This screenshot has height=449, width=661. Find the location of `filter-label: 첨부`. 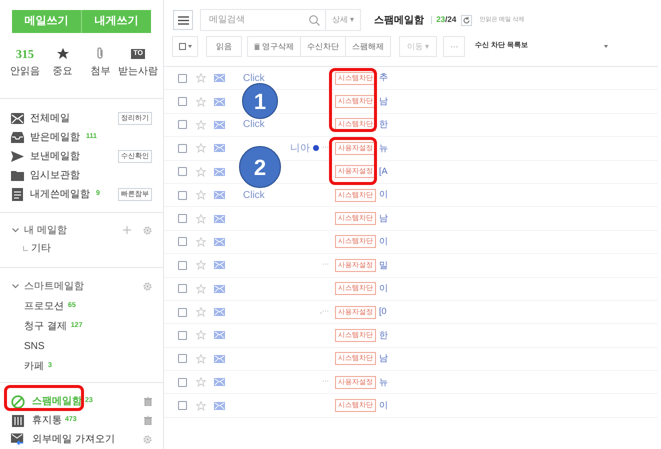

filter-label: 첨부 is located at coordinates (100, 71).